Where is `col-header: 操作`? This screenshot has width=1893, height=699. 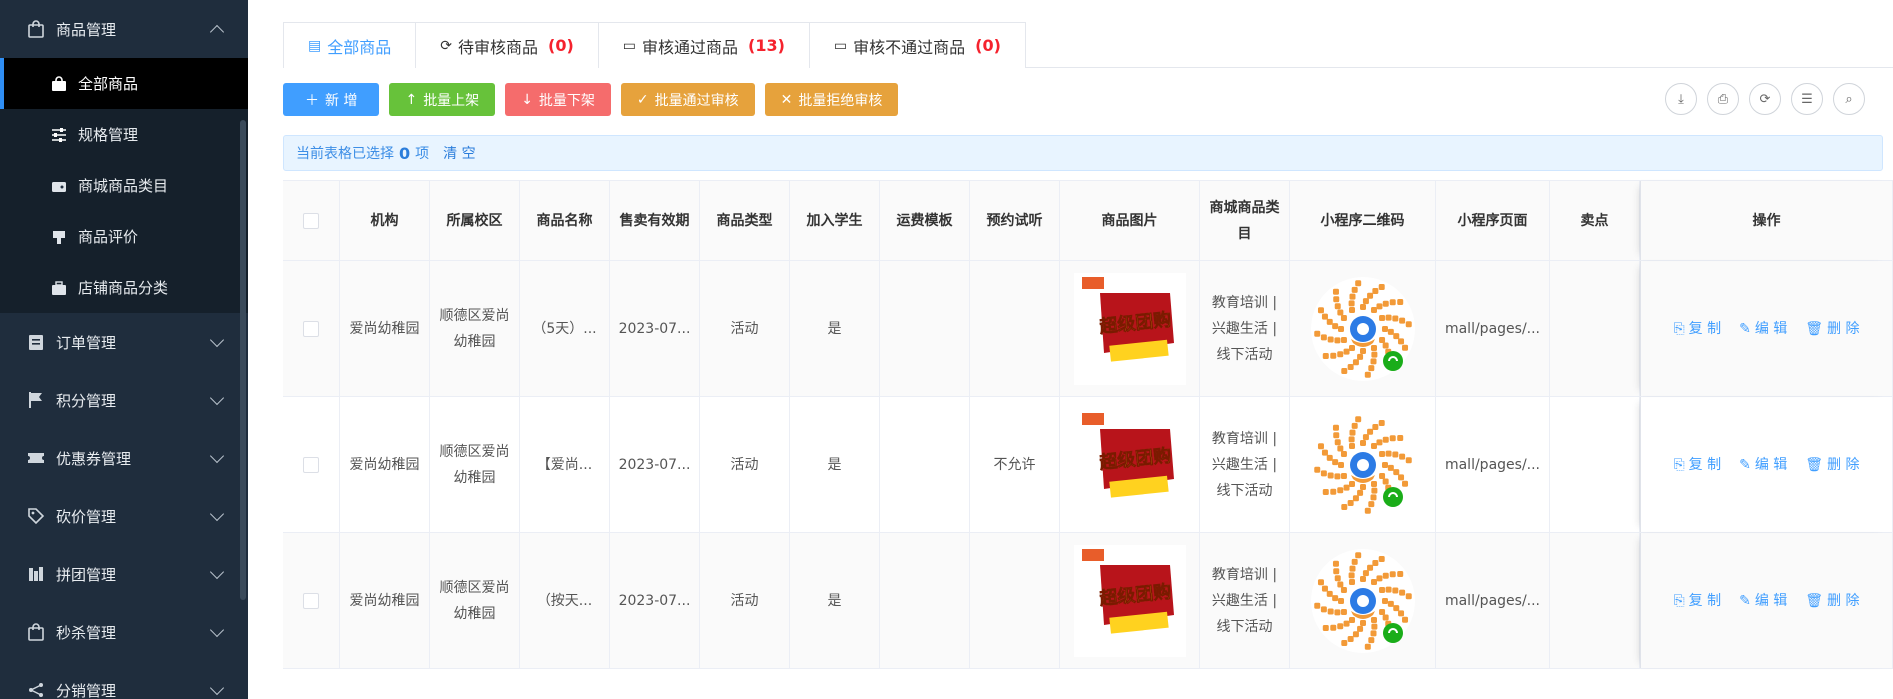
col-header: 操作 is located at coordinates (1766, 220).